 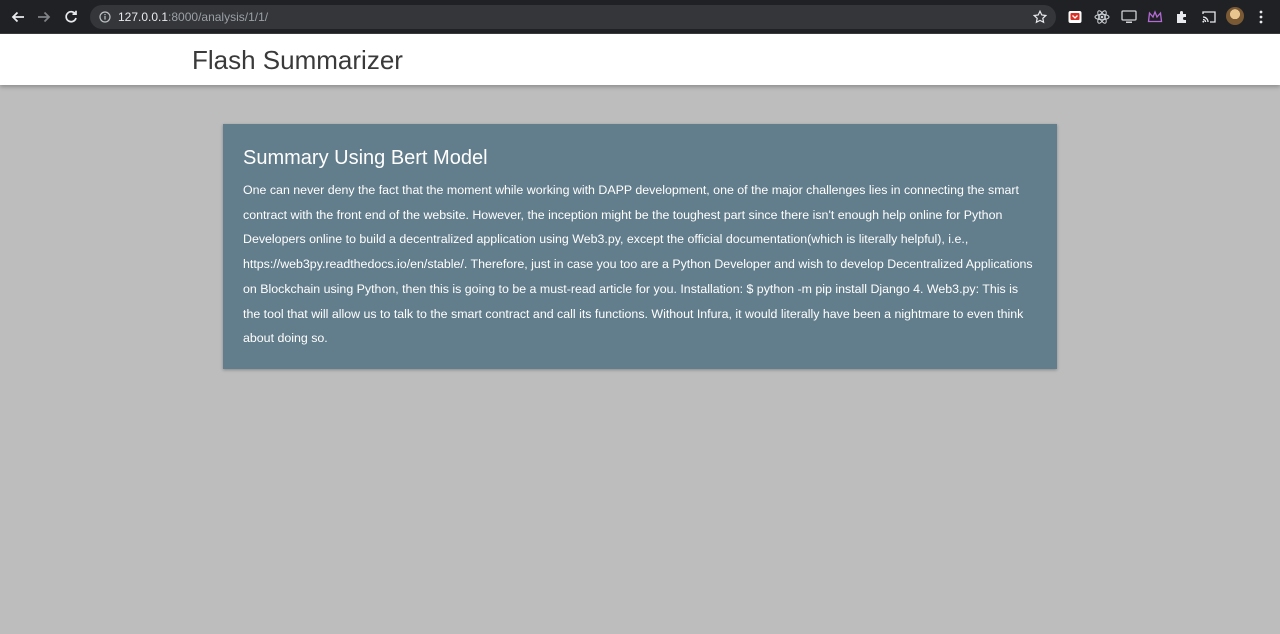 What do you see at coordinates (1102, 17) in the screenshot?
I see `react-icon` at bounding box center [1102, 17].